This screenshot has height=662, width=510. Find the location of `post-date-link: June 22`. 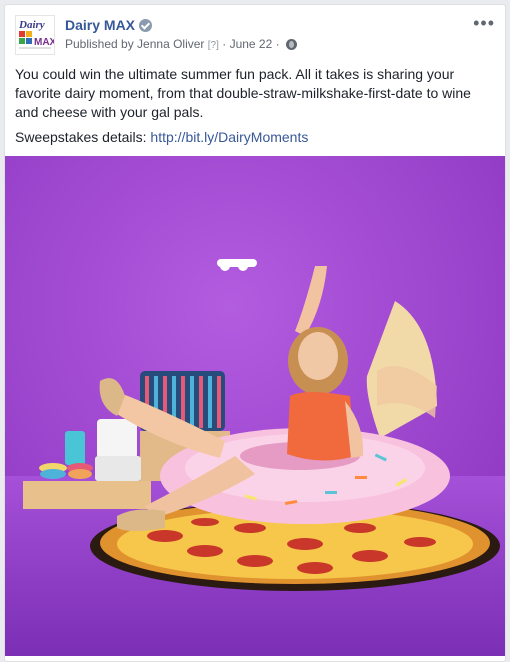

post-date-link: June 22 is located at coordinates (251, 44).